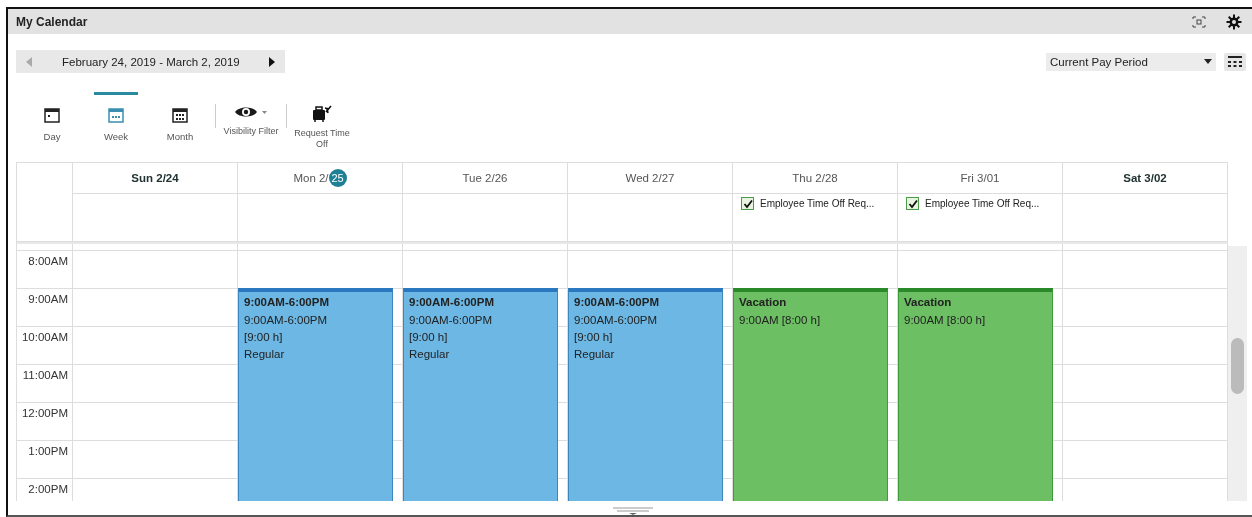 Image resolution: width=1252 pixels, height=517 pixels. I want to click on time-label: 9:00AM, so click(48, 300).